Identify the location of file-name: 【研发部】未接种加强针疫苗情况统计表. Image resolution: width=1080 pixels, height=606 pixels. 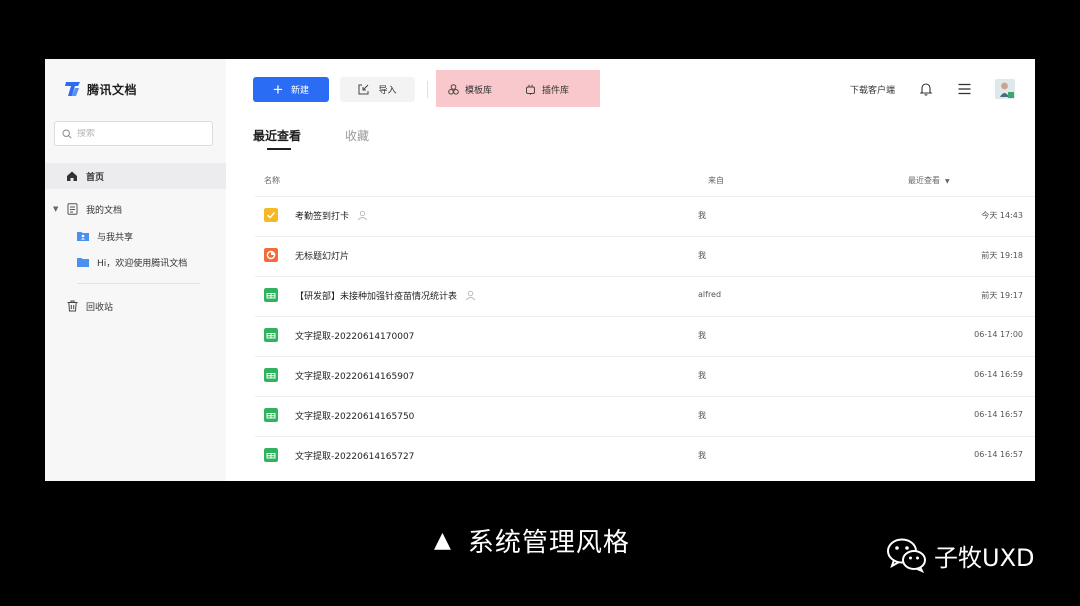
(385, 295).